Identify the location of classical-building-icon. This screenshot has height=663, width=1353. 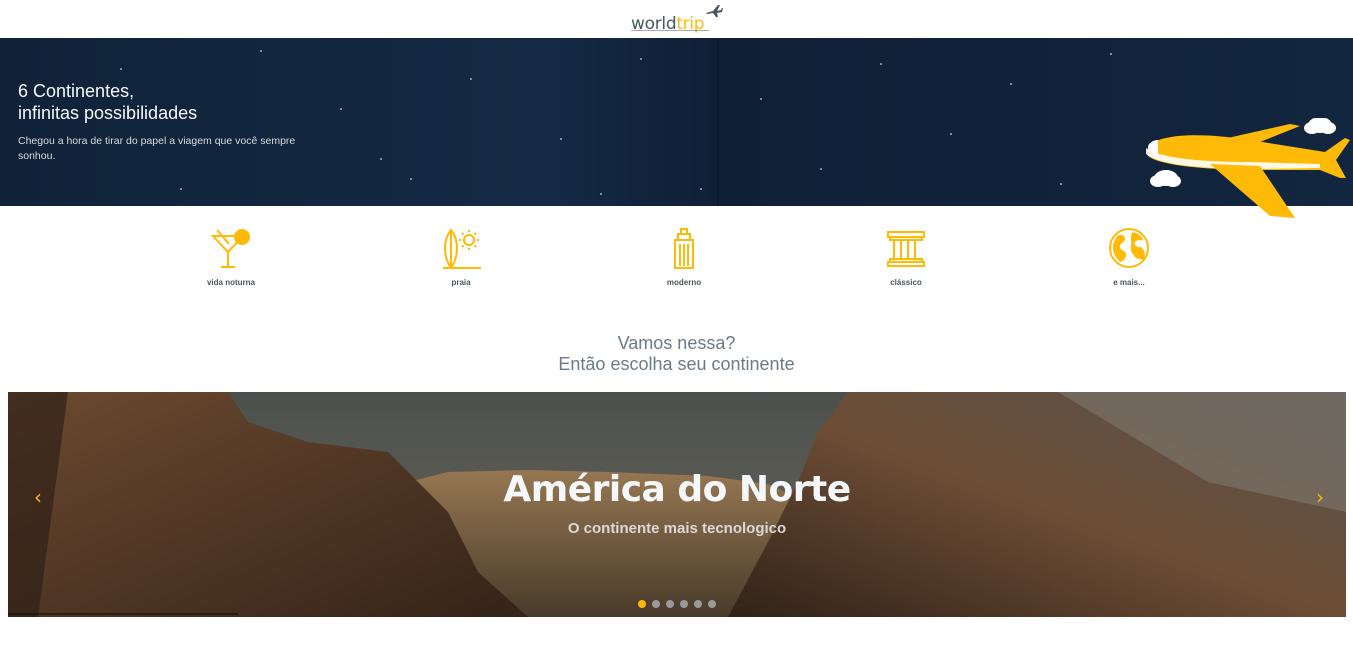
(906, 249).